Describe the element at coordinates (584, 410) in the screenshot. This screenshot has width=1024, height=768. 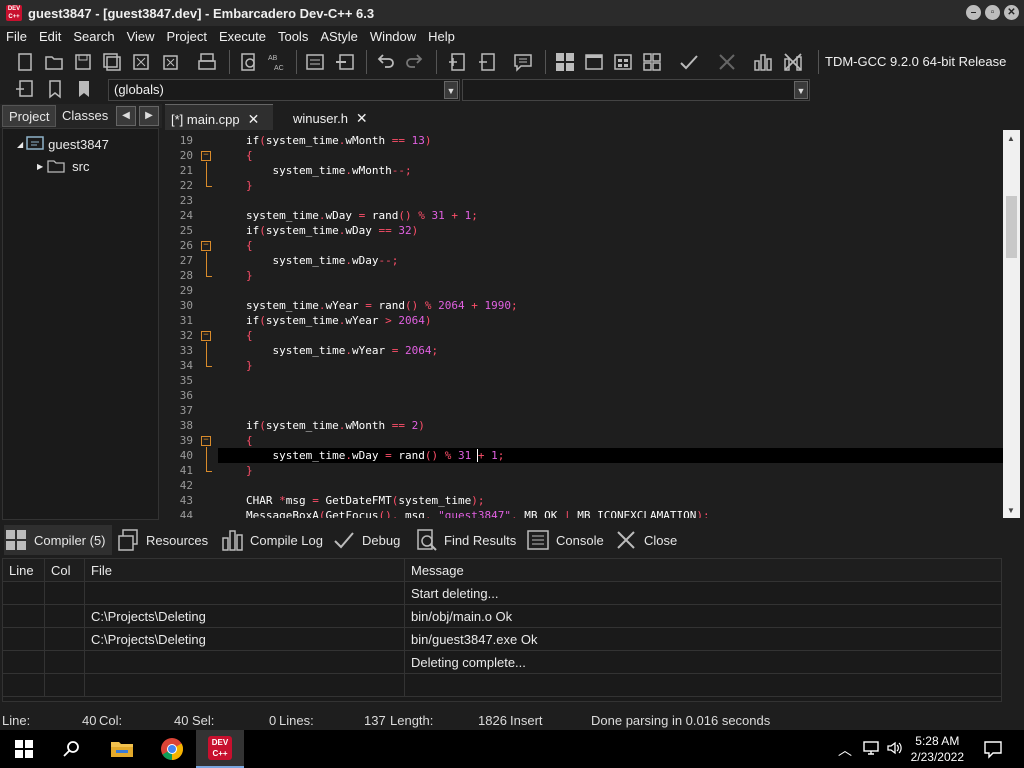
I see `code-line: 37` at that location.